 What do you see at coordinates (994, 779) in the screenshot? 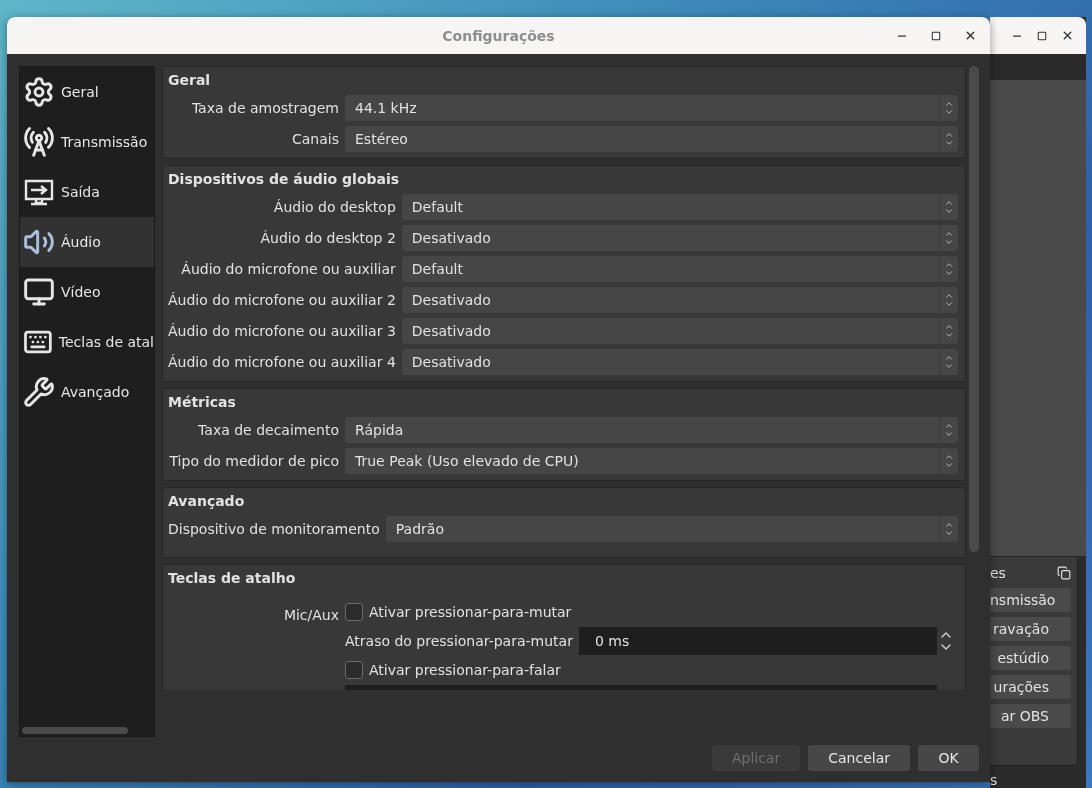
I see `status-text: s` at bounding box center [994, 779].